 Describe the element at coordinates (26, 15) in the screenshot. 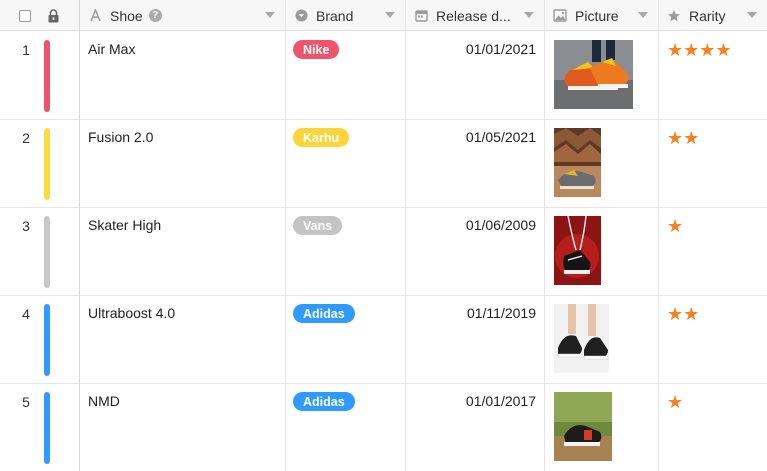

I see `select-all-checkbox` at that location.